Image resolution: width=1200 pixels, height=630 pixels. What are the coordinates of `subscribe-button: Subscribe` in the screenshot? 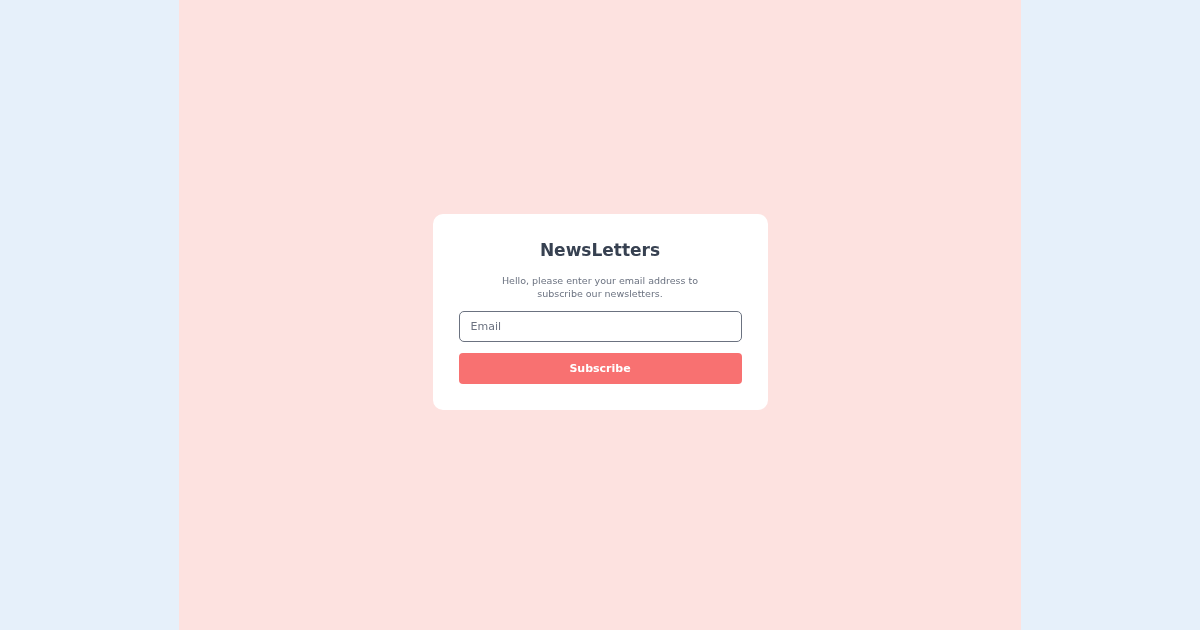 It's located at (600, 368).